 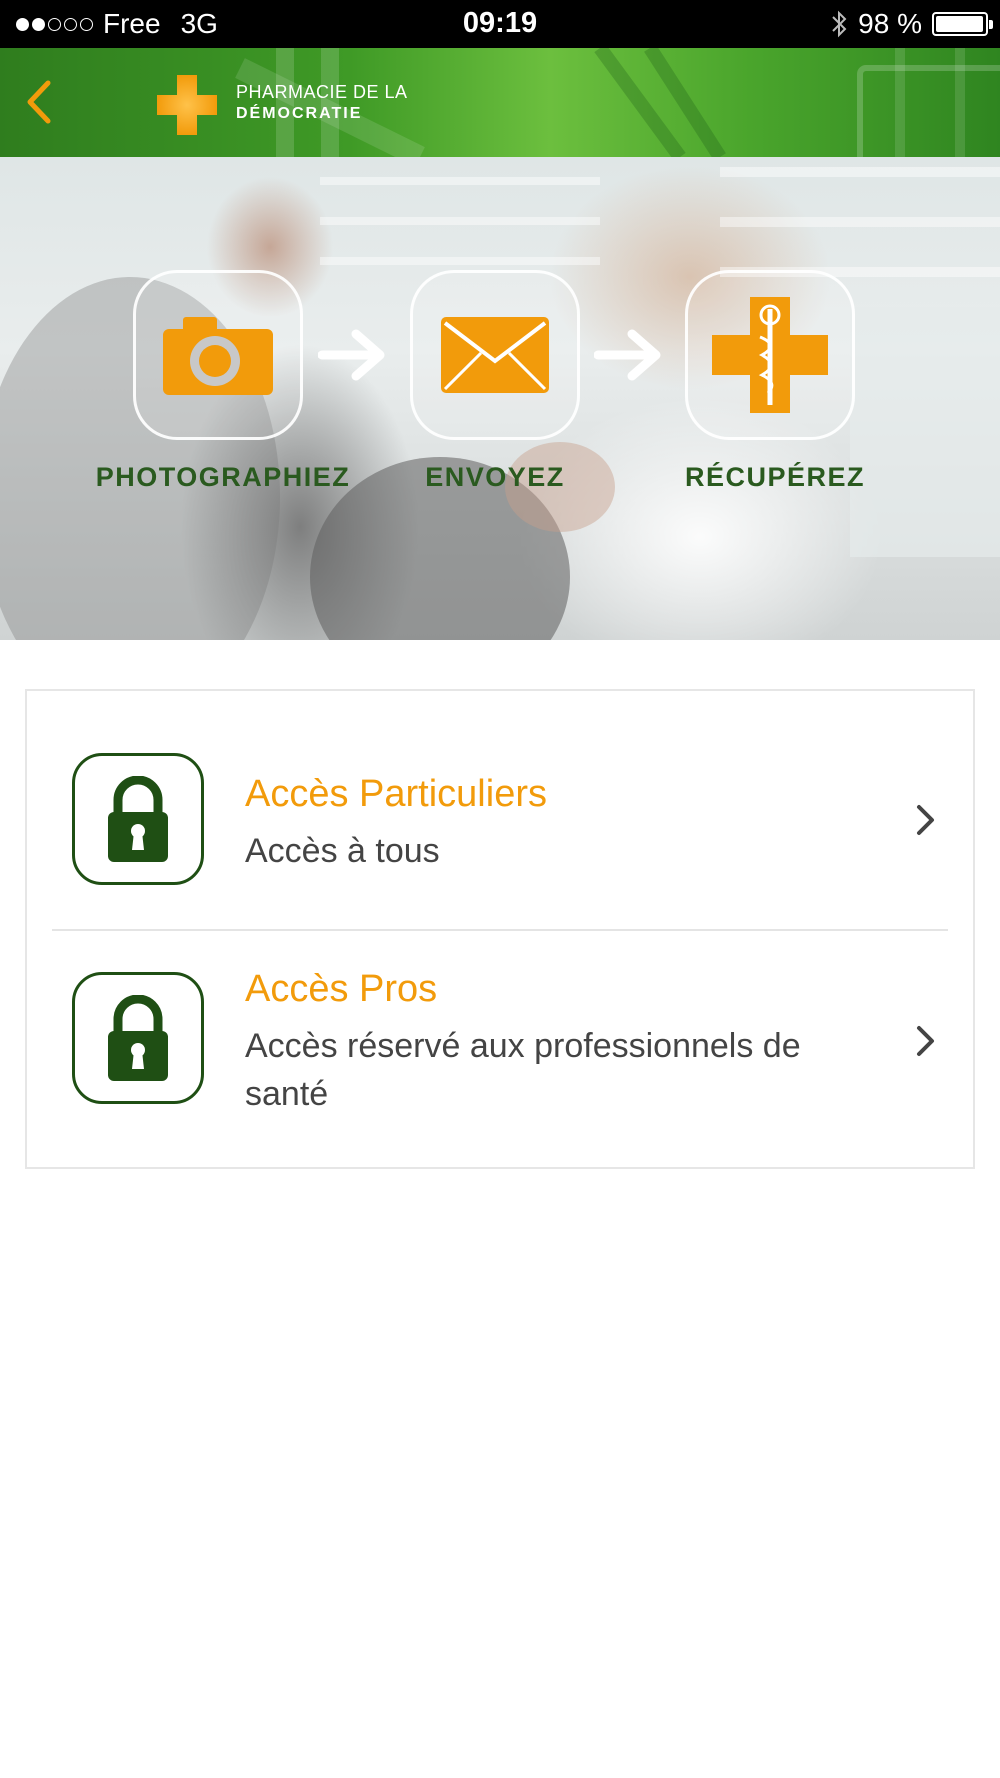 I want to click on chevron-left-icon, so click(x=39, y=102).